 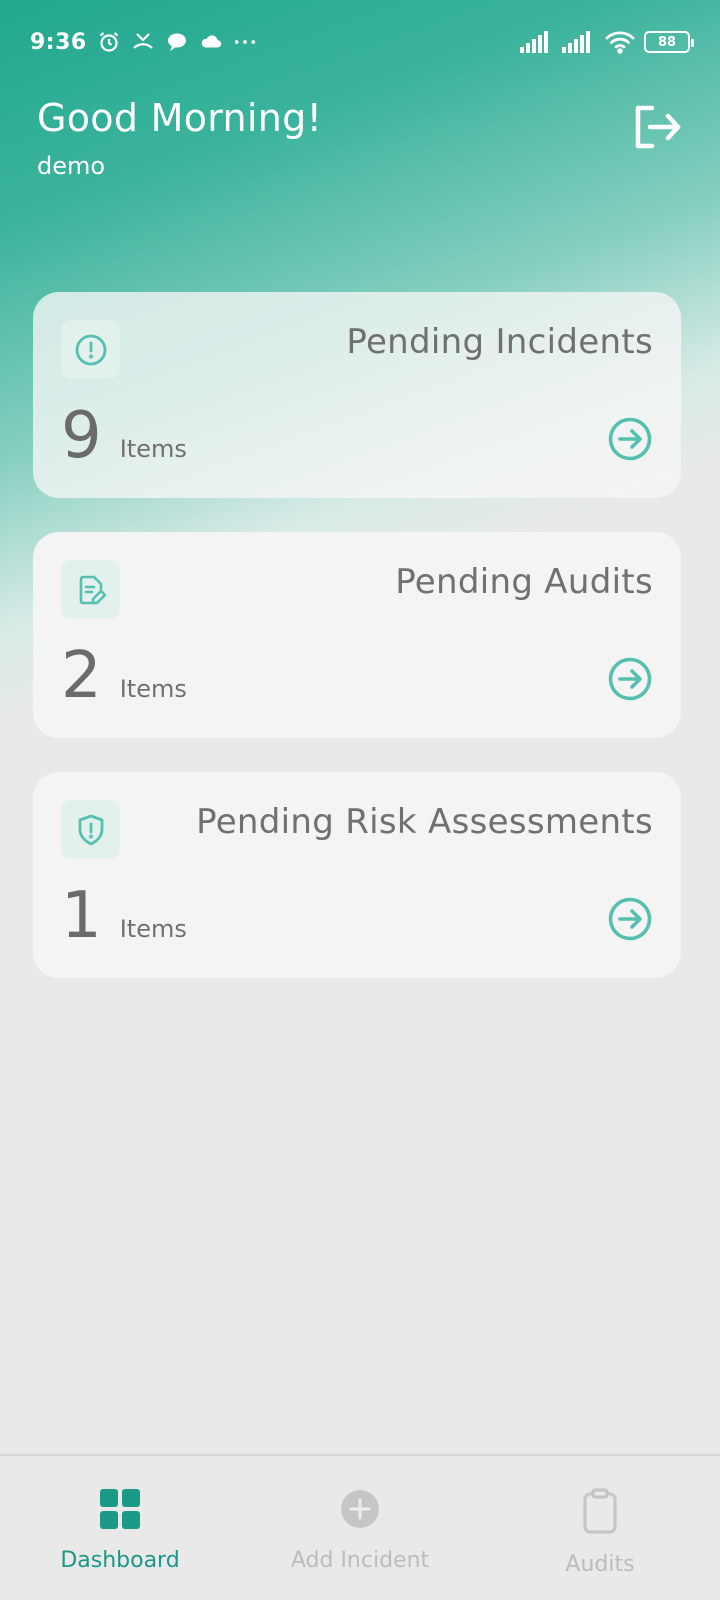 I want to click on battery-level: 88, so click(x=667, y=42).